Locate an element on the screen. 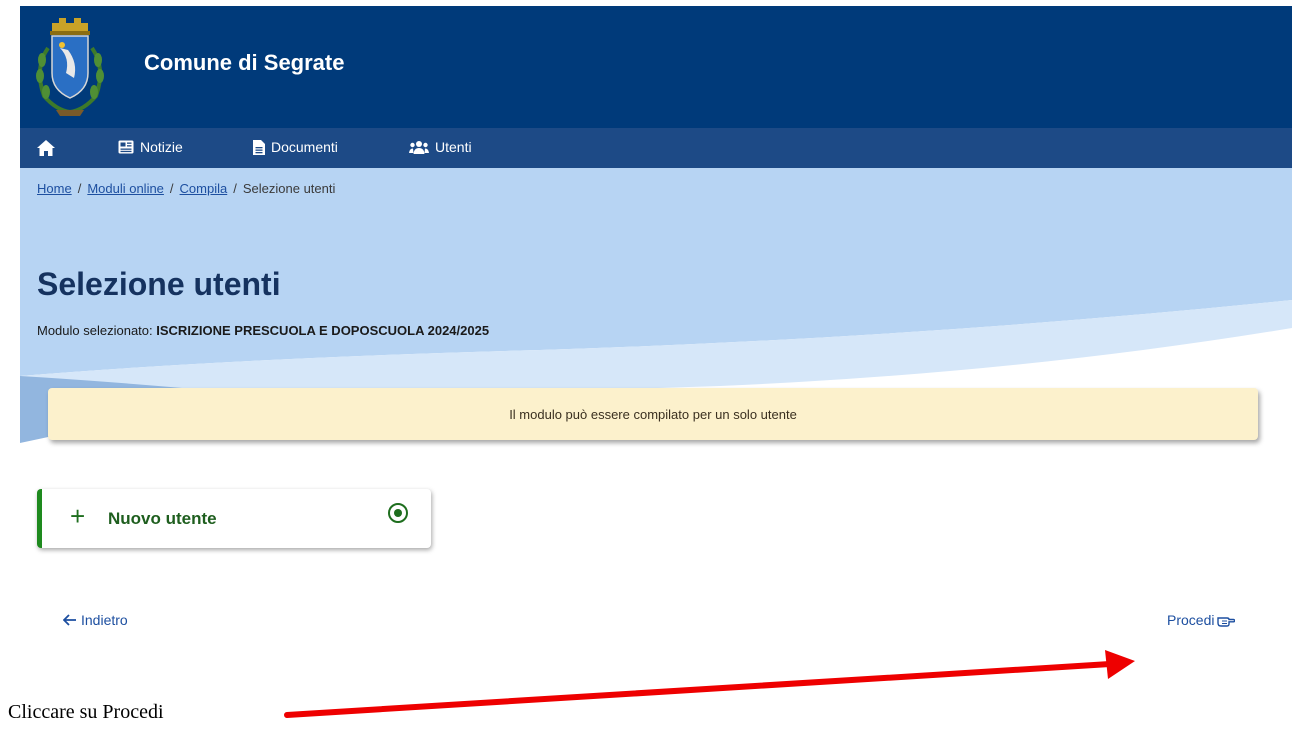  newspaper-icon is located at coordinates (126, 147).